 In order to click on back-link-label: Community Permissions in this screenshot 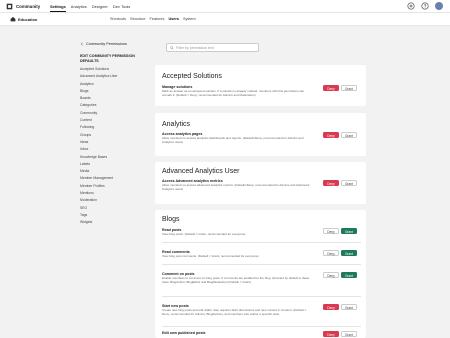, I will do `click(106, 44)`.